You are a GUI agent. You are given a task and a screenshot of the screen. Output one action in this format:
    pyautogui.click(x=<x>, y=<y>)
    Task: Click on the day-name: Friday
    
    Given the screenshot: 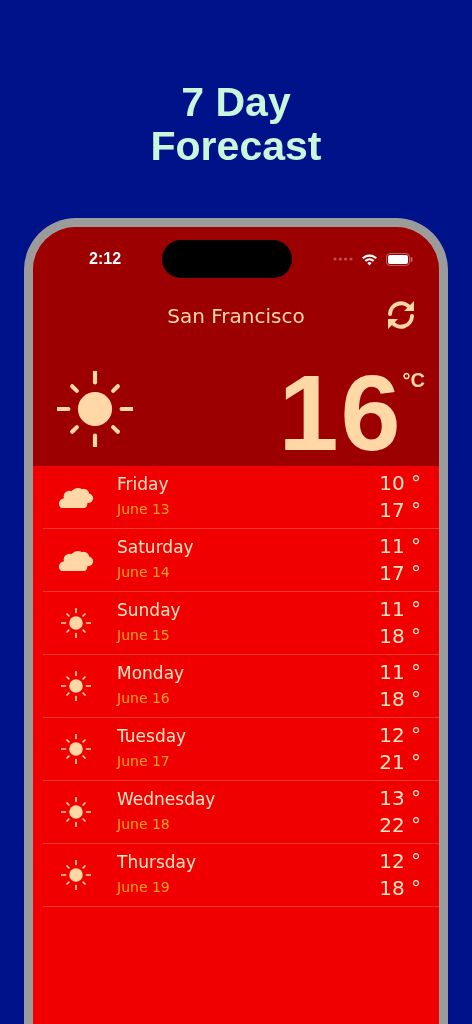 What is the action you would take?
    pyautogui.click(x=143, y=484)
    